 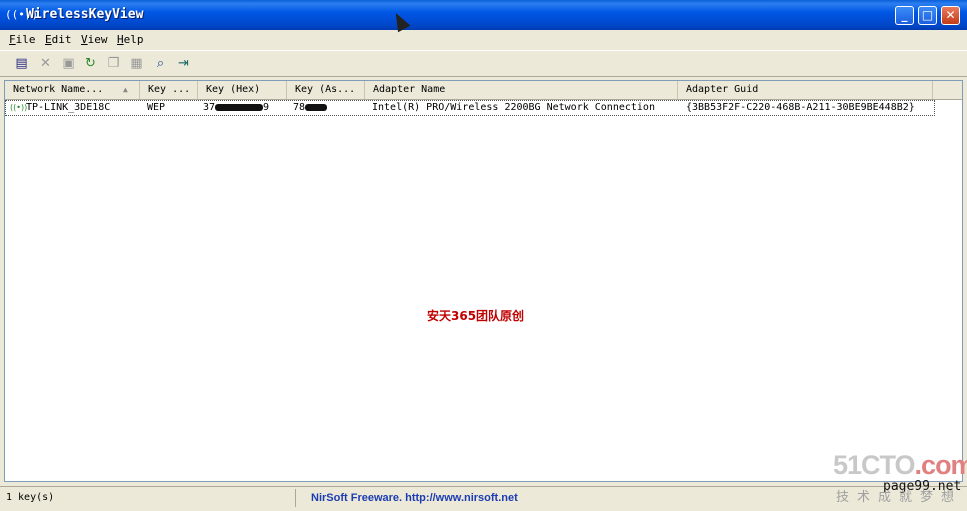 I want to click on html-report-icon: ▦, so click(x=136, y=63).